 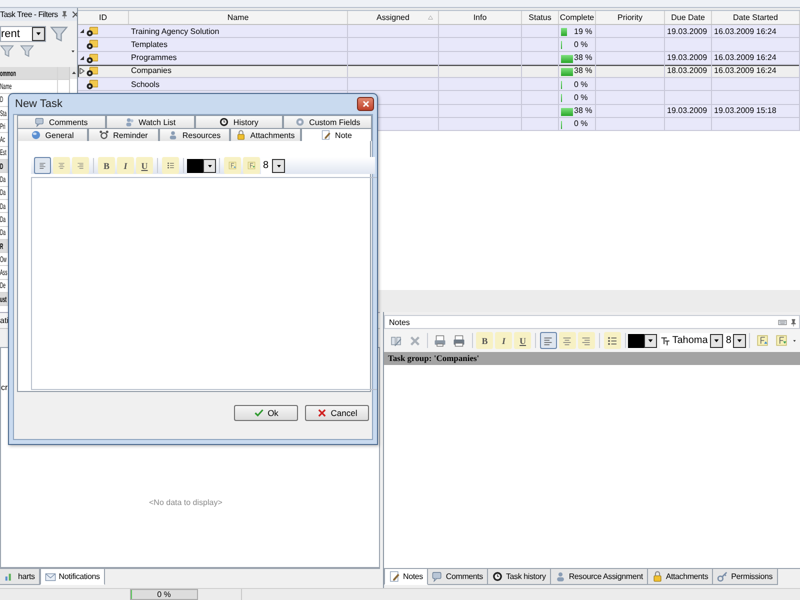 I want to click on property-label: Sta, so click(x=3, y=113).